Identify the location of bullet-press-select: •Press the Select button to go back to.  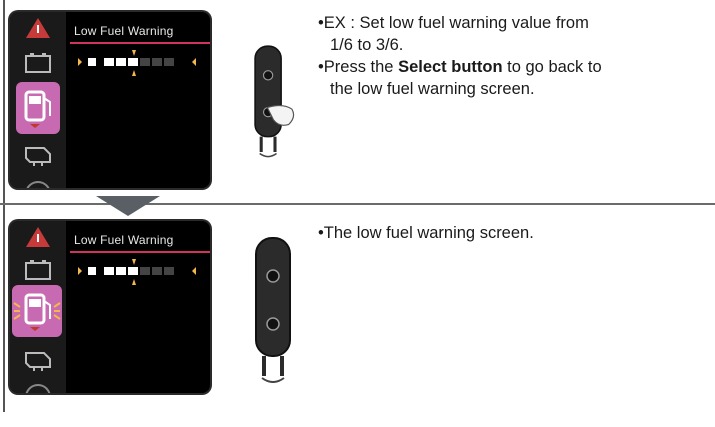
(513, 67).